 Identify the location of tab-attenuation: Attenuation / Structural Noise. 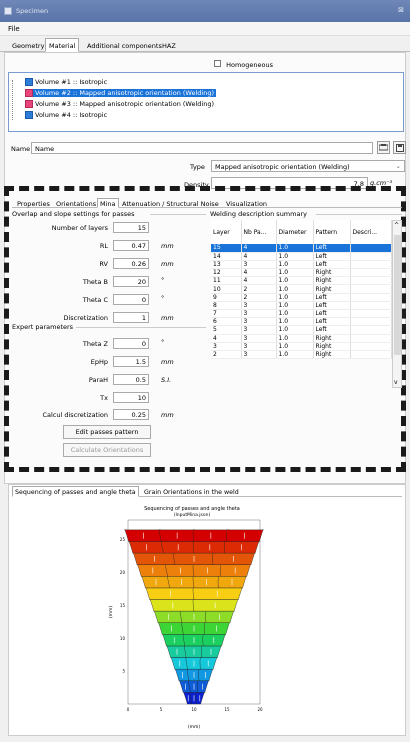
(170, 203).